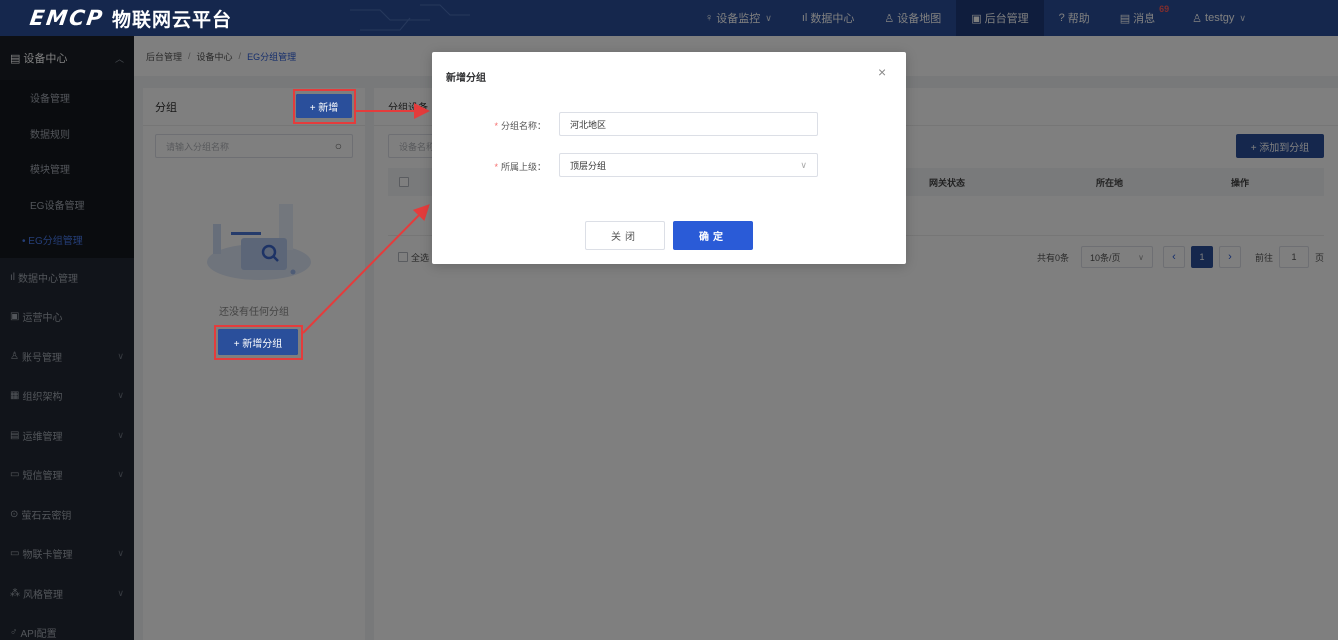 The image size is (1338, 640). Describe the element at coordinates (588, 124) in the screenshot. I see `group-name-value: 河北地区` at that location.